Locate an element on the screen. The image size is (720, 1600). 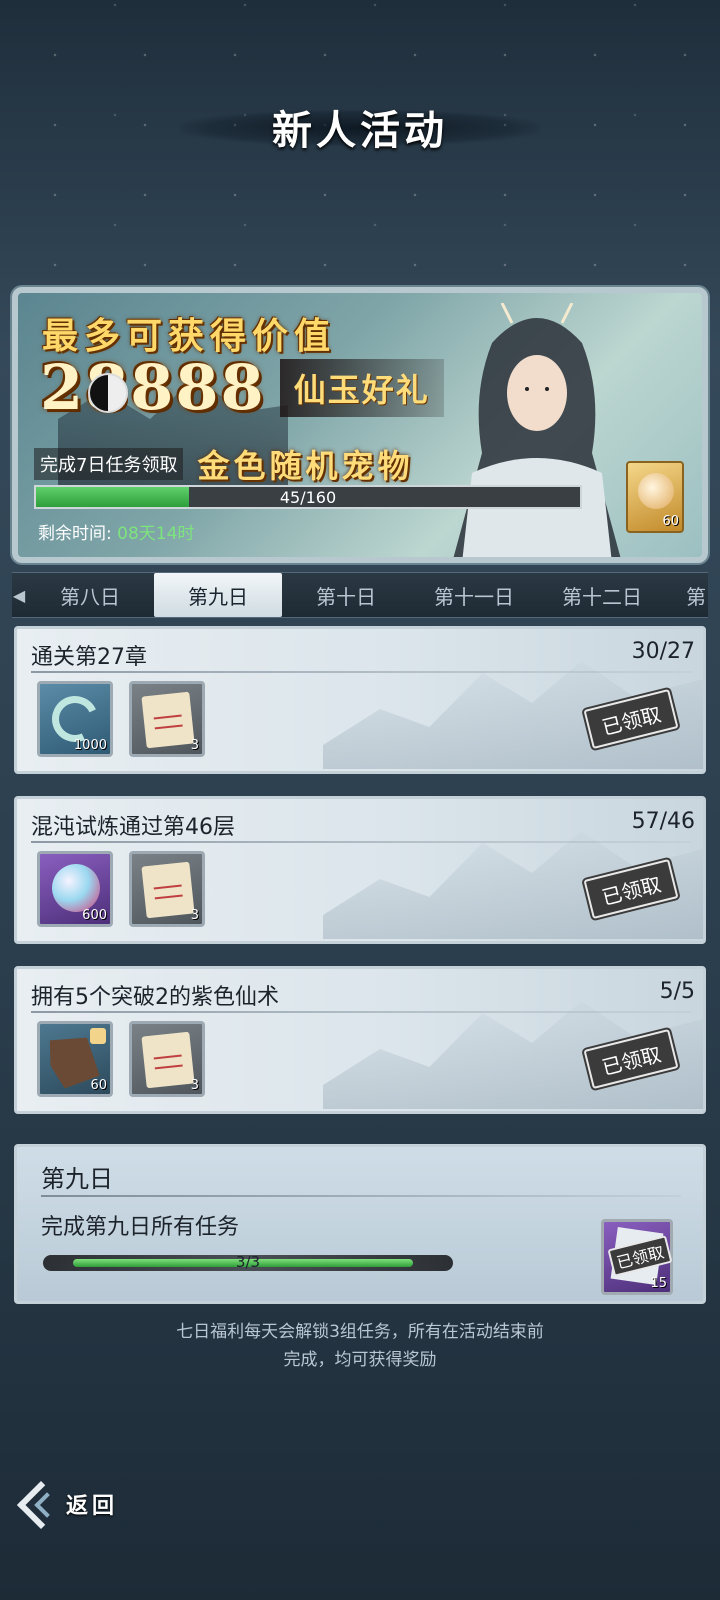
tab-day-10: 第十日 is located at coordinates (346, 595).